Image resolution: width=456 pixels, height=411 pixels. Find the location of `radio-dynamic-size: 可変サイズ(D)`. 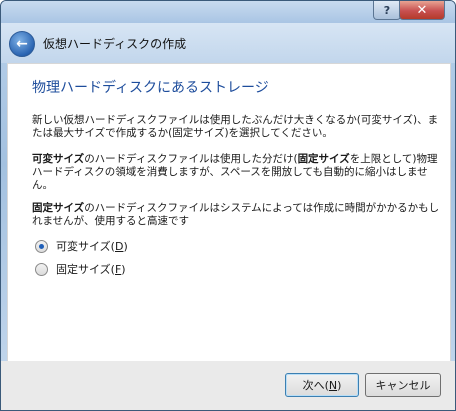

radio-dynamic-size: 可変サイズ(D) is located at coordinates (81, 246).